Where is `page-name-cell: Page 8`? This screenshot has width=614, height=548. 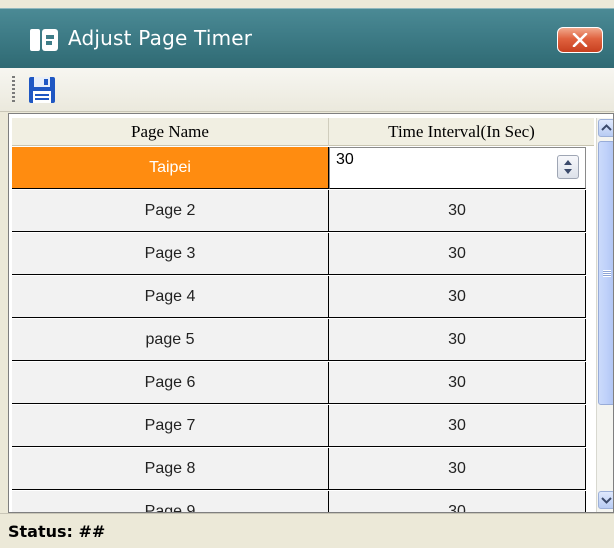 page-name-cell: Page 8 is located at coordinates (170, 469).